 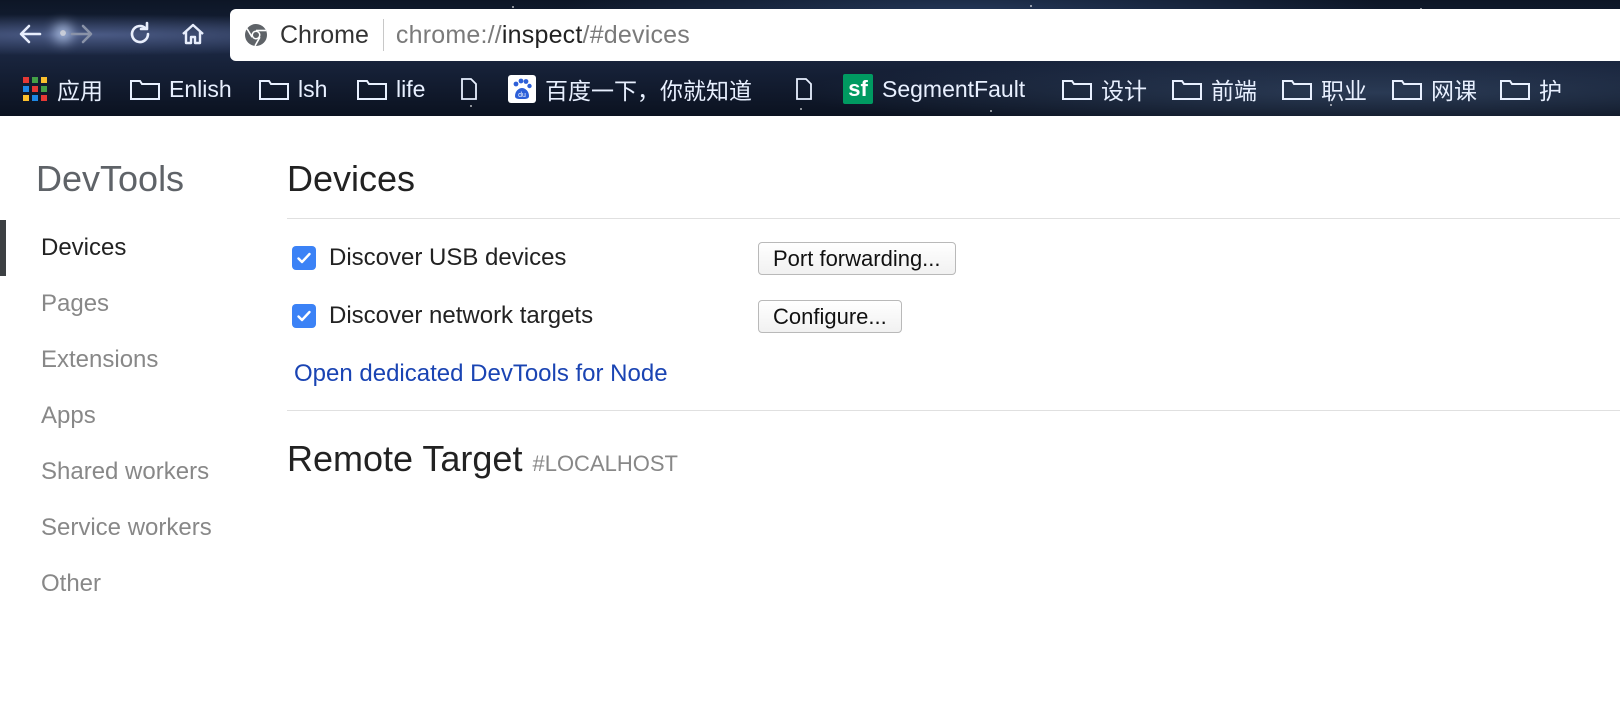 I want to click on address-bar: Chrome chrome://inspect/#devices, so click(x=925, y=35).